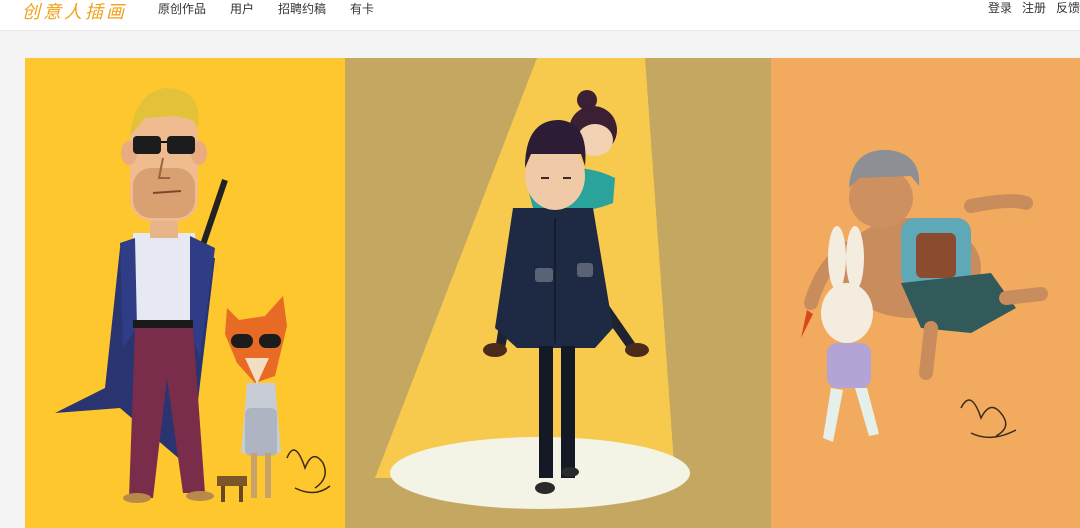 This screenshot has width=1080, height=528. What do you see at coordinates (302, 15) in the screenshot?
I see `nav-jobs-commissions: 招聘约稿` at bounding box center [302, 15].